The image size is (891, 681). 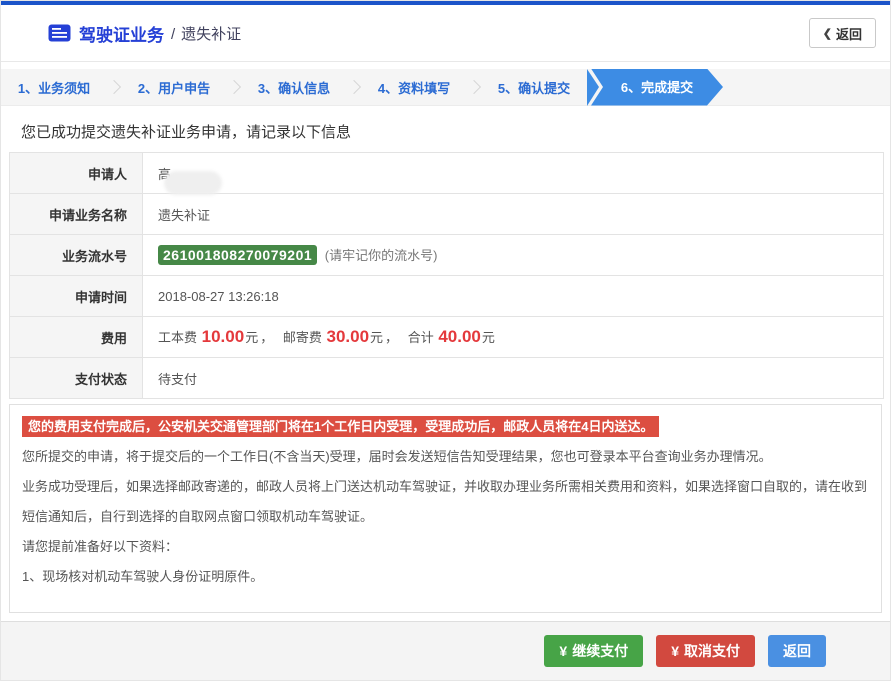 I want to click on applicant-value: 高, so click(x=190, y=179).